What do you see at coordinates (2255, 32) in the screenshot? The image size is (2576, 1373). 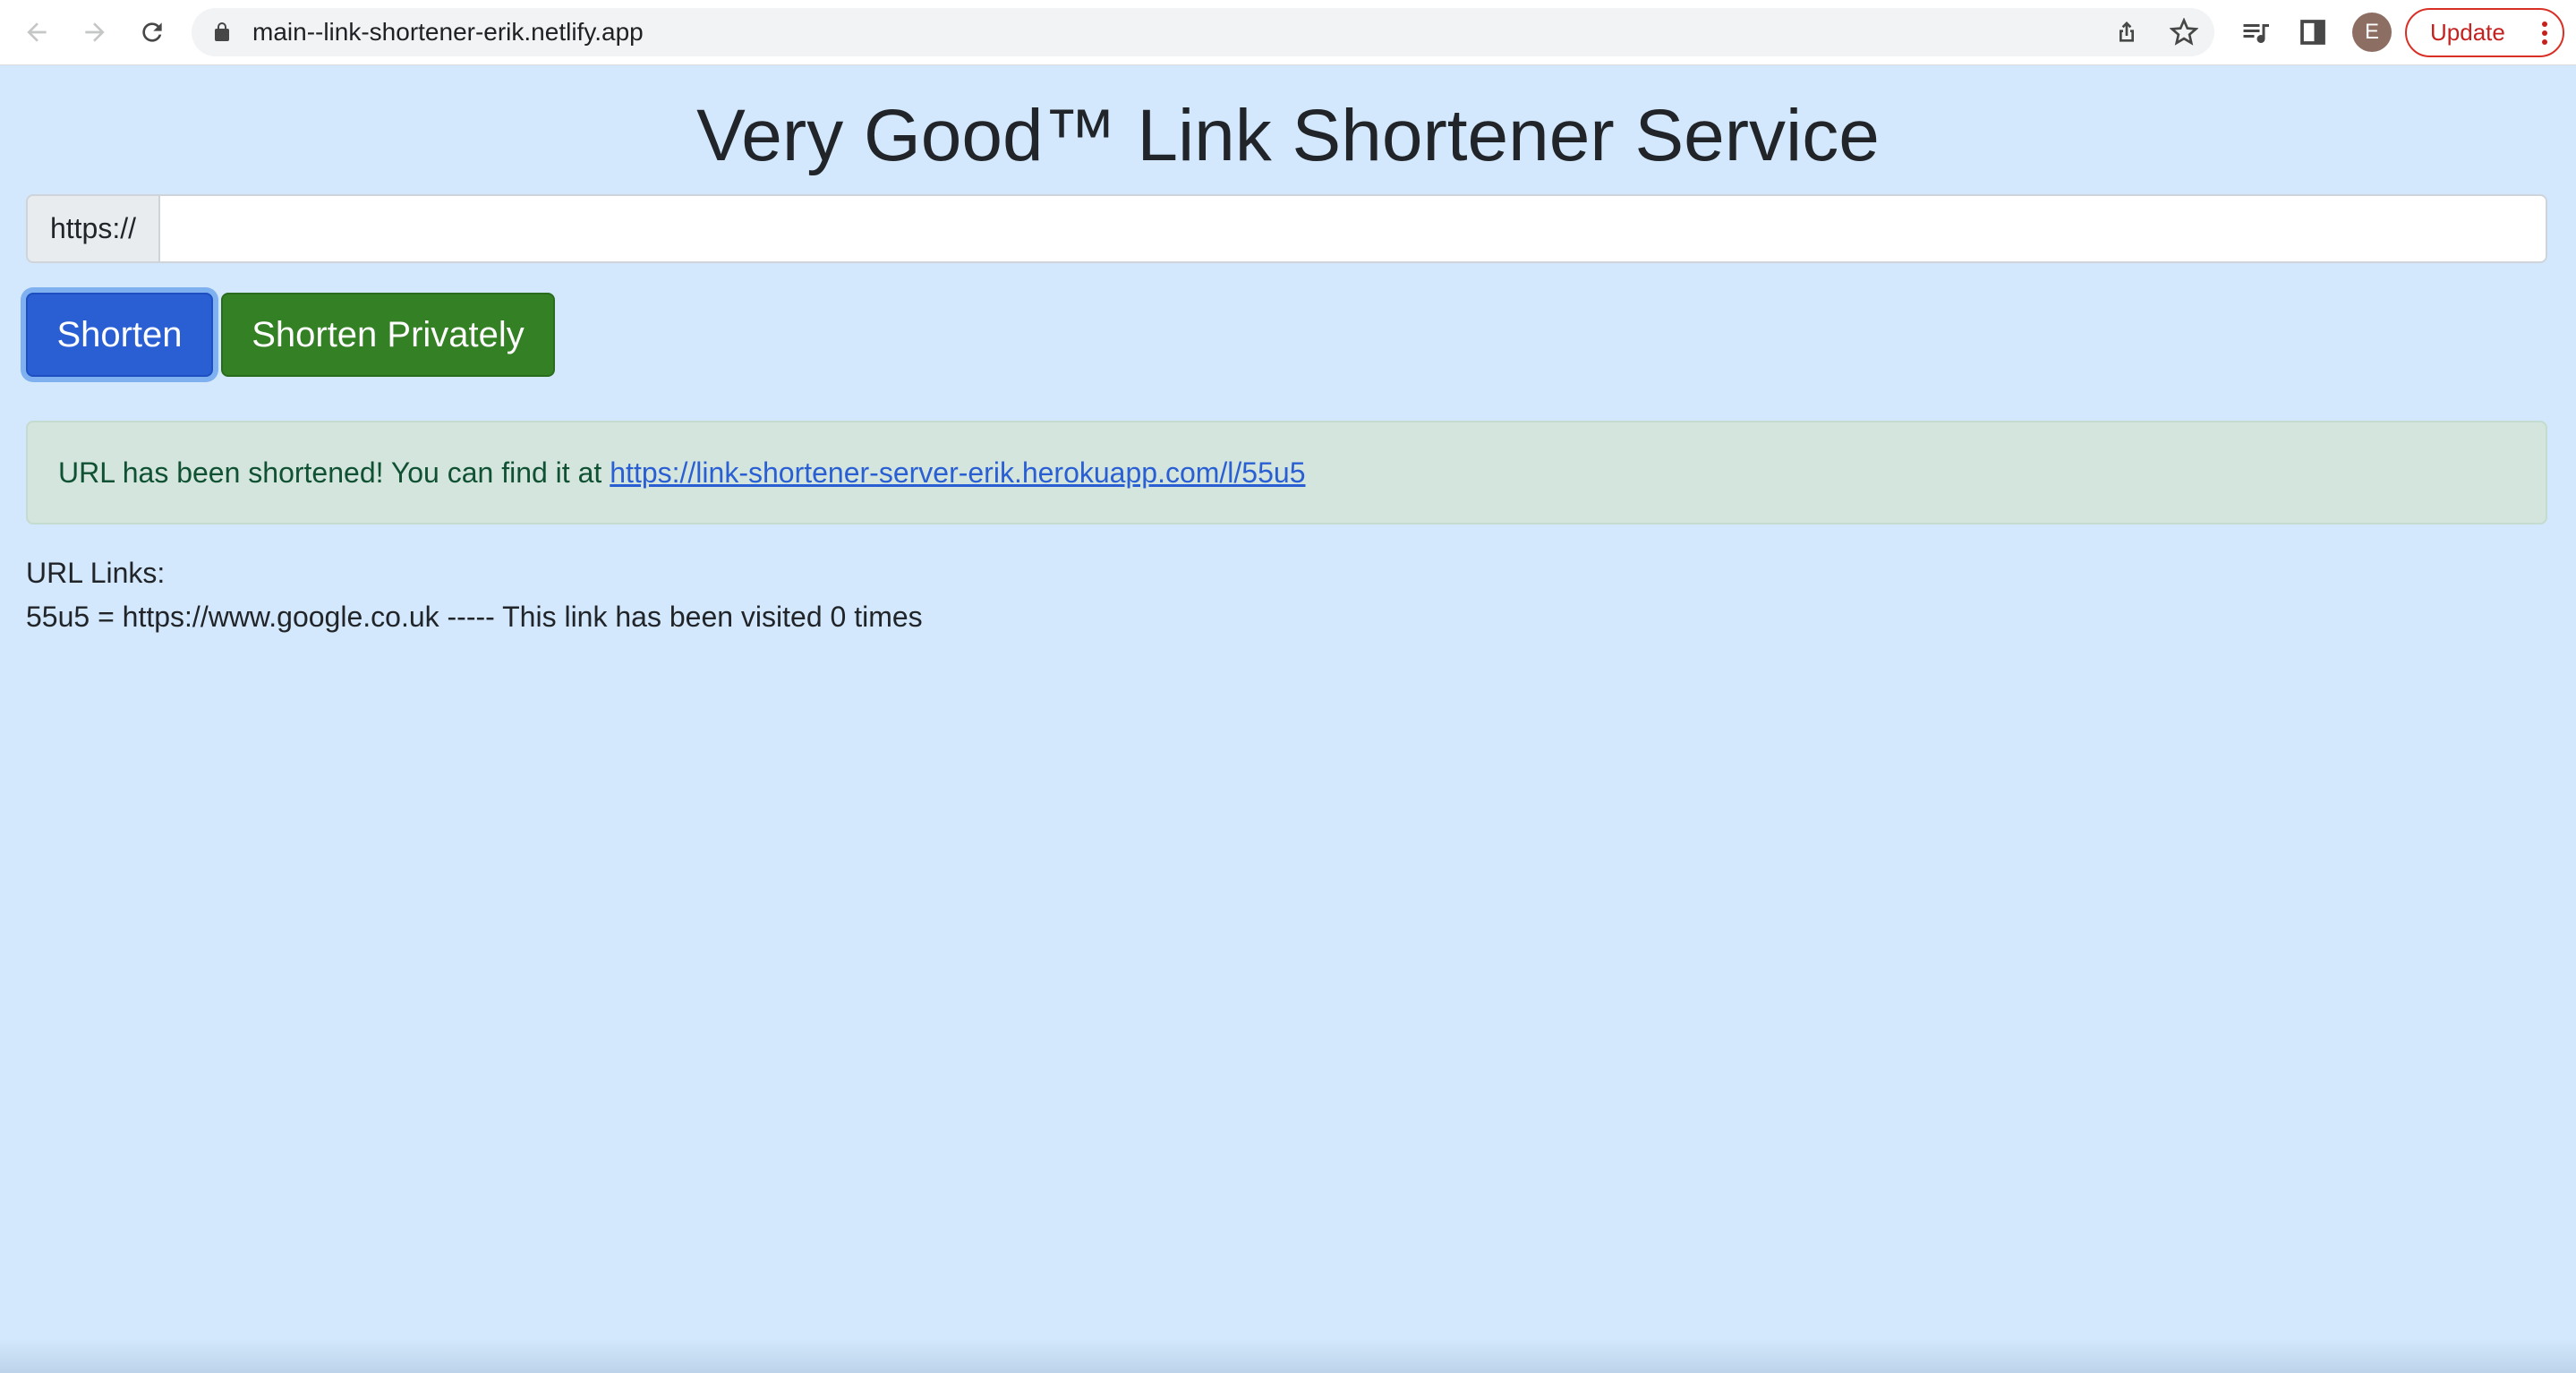 I see `reading-list-icon` at bounding box center [2255, 32].